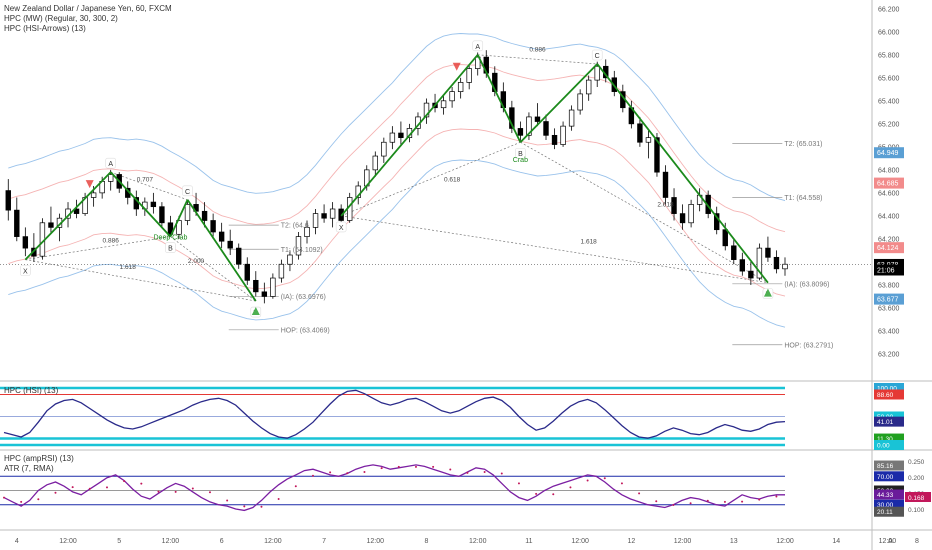 The width and height of the screenshot is (932, 550). Describe the element at coordinates (883, 446) in the screenshot. I see `hsi-badge-label: 0.00` at that location.